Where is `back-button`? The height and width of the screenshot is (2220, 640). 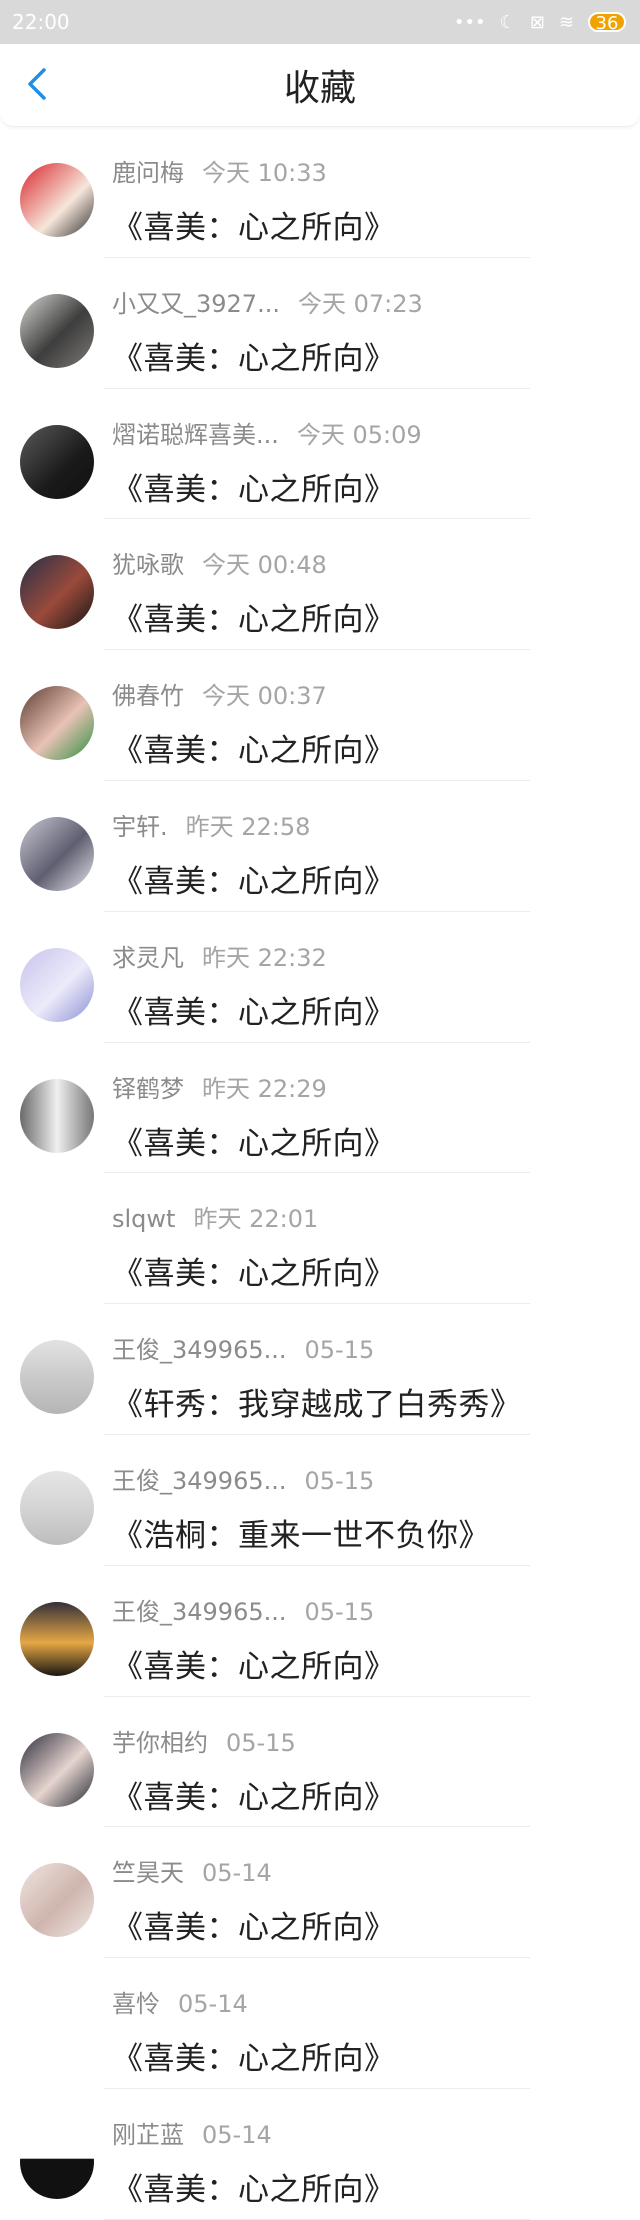
back-button is located at coordinates (37, 84).